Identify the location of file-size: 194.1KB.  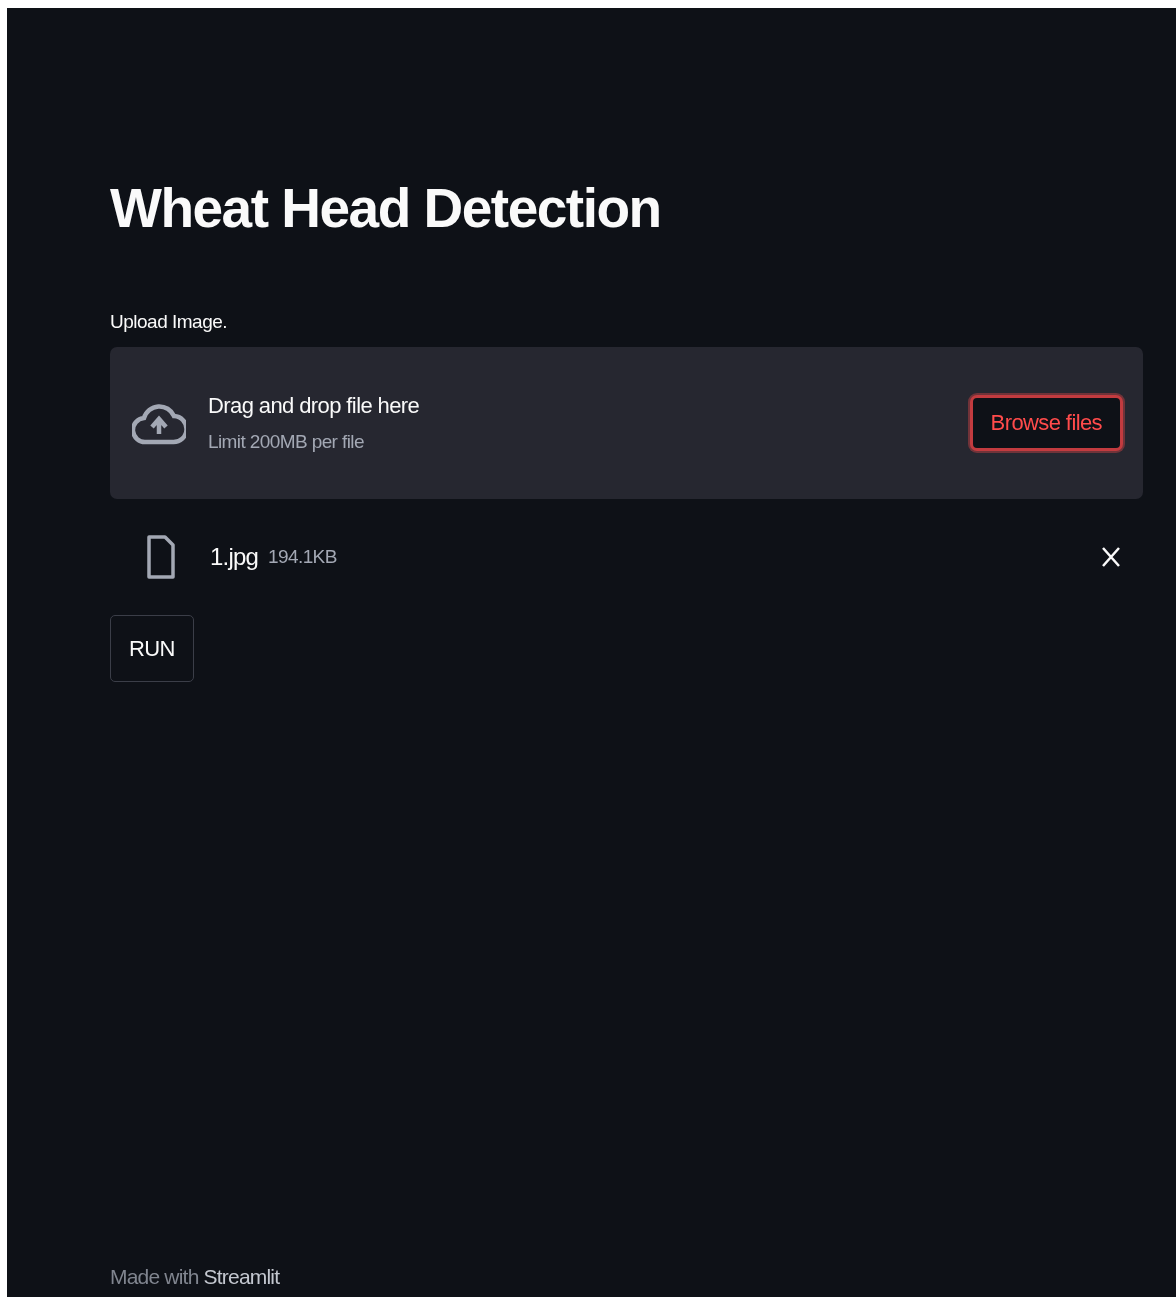
(303, 557).